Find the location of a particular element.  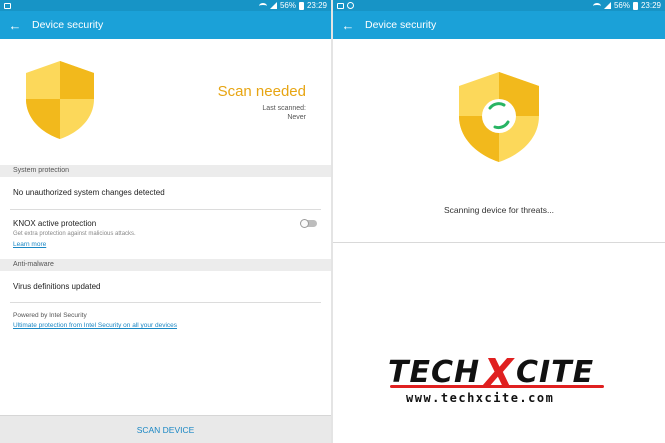

section-header-anti-malware: Anti-malware is located at coordinates (165, 265).